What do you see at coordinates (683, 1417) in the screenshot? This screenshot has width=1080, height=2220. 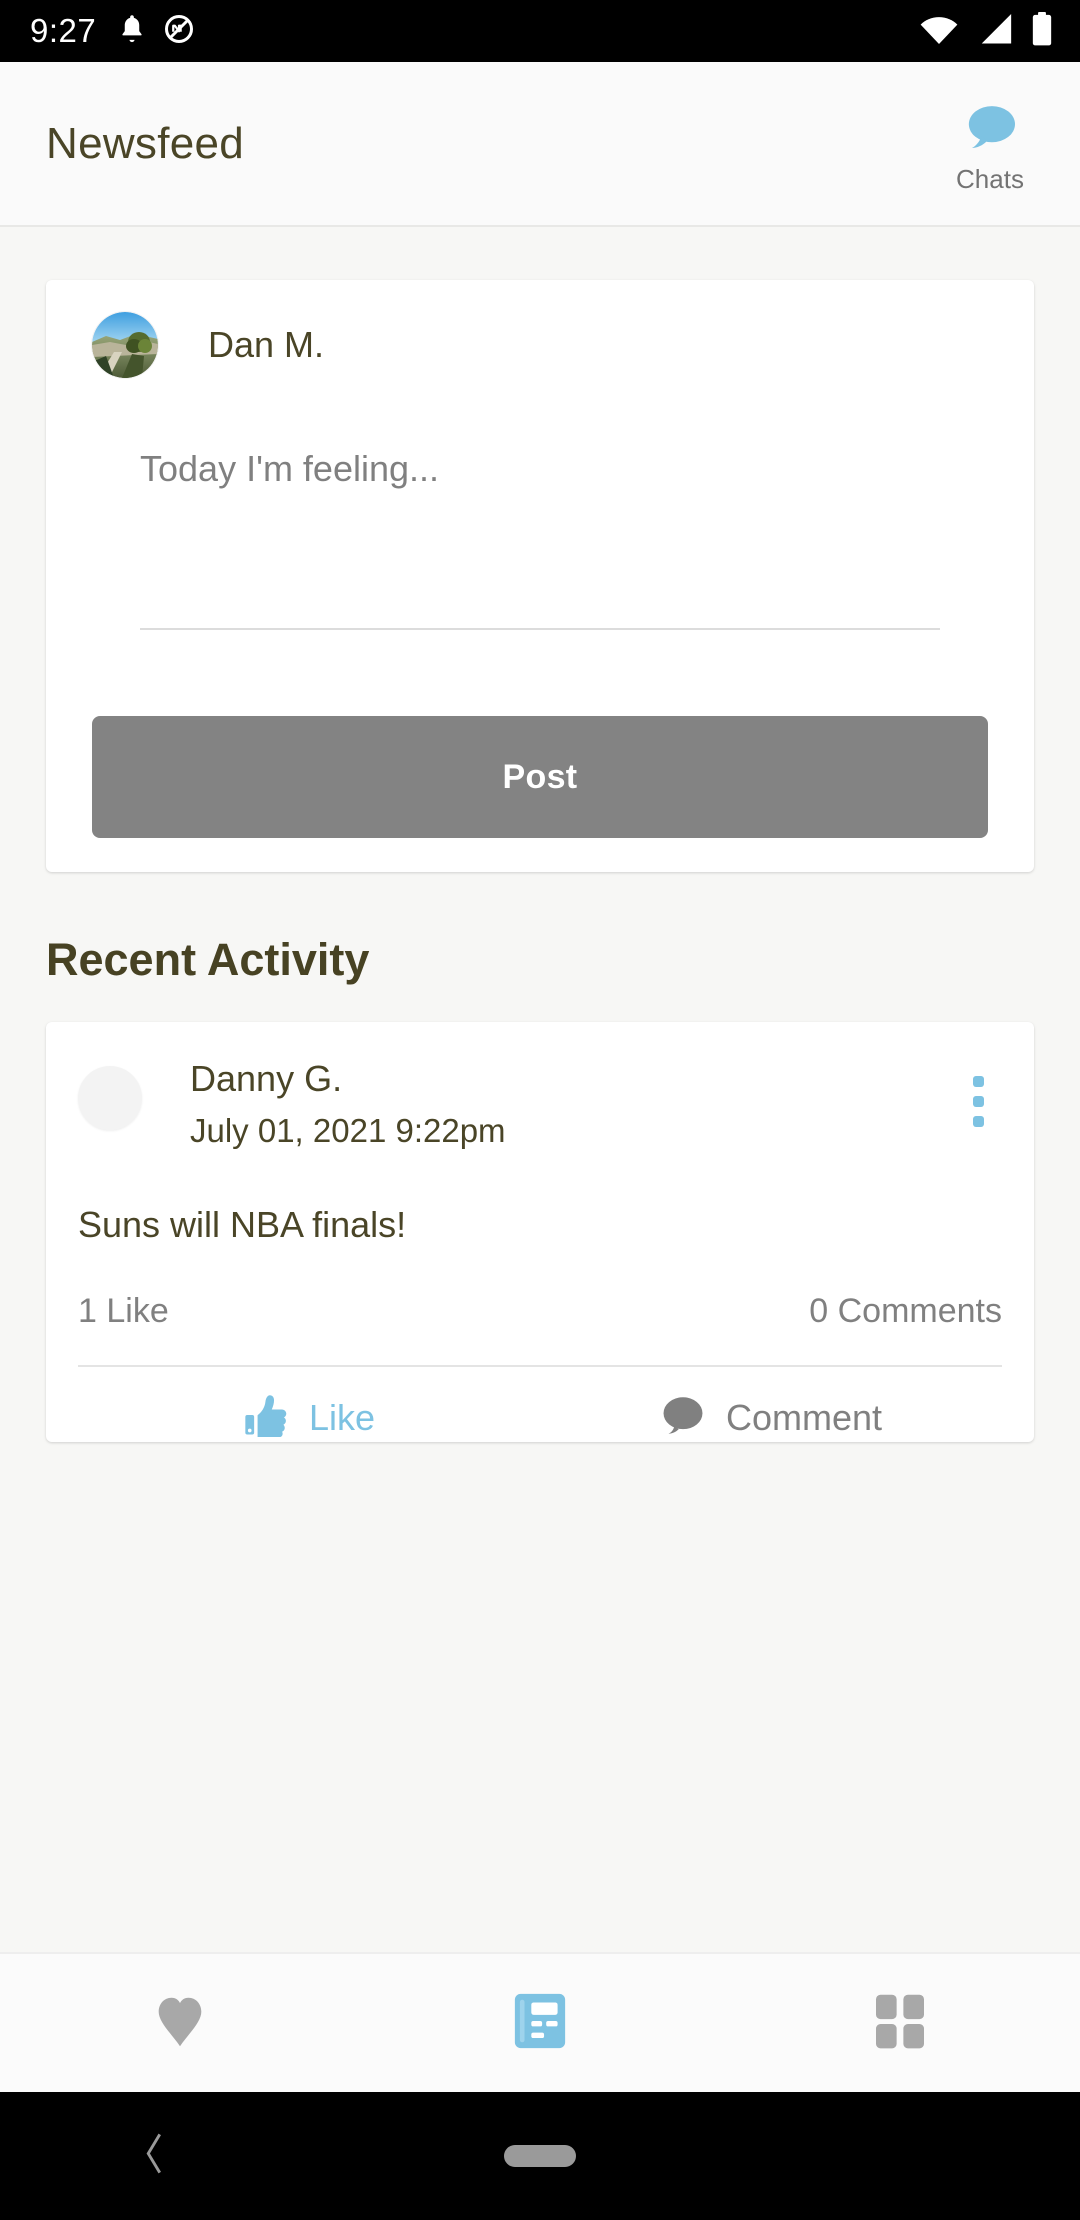 I see `speech-bubble-icon` at bounding box center [683, 1417].